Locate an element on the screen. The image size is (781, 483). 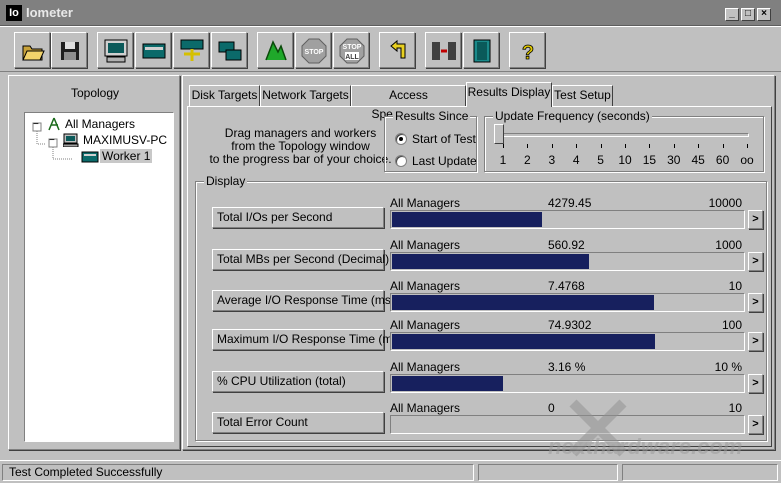
duplicate-worker-icon is located at coordinates (230, 51).